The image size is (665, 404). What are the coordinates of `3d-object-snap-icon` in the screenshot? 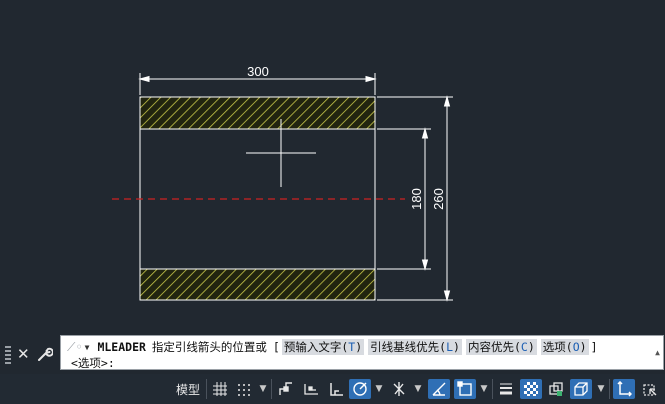 It's located at (581, 389).